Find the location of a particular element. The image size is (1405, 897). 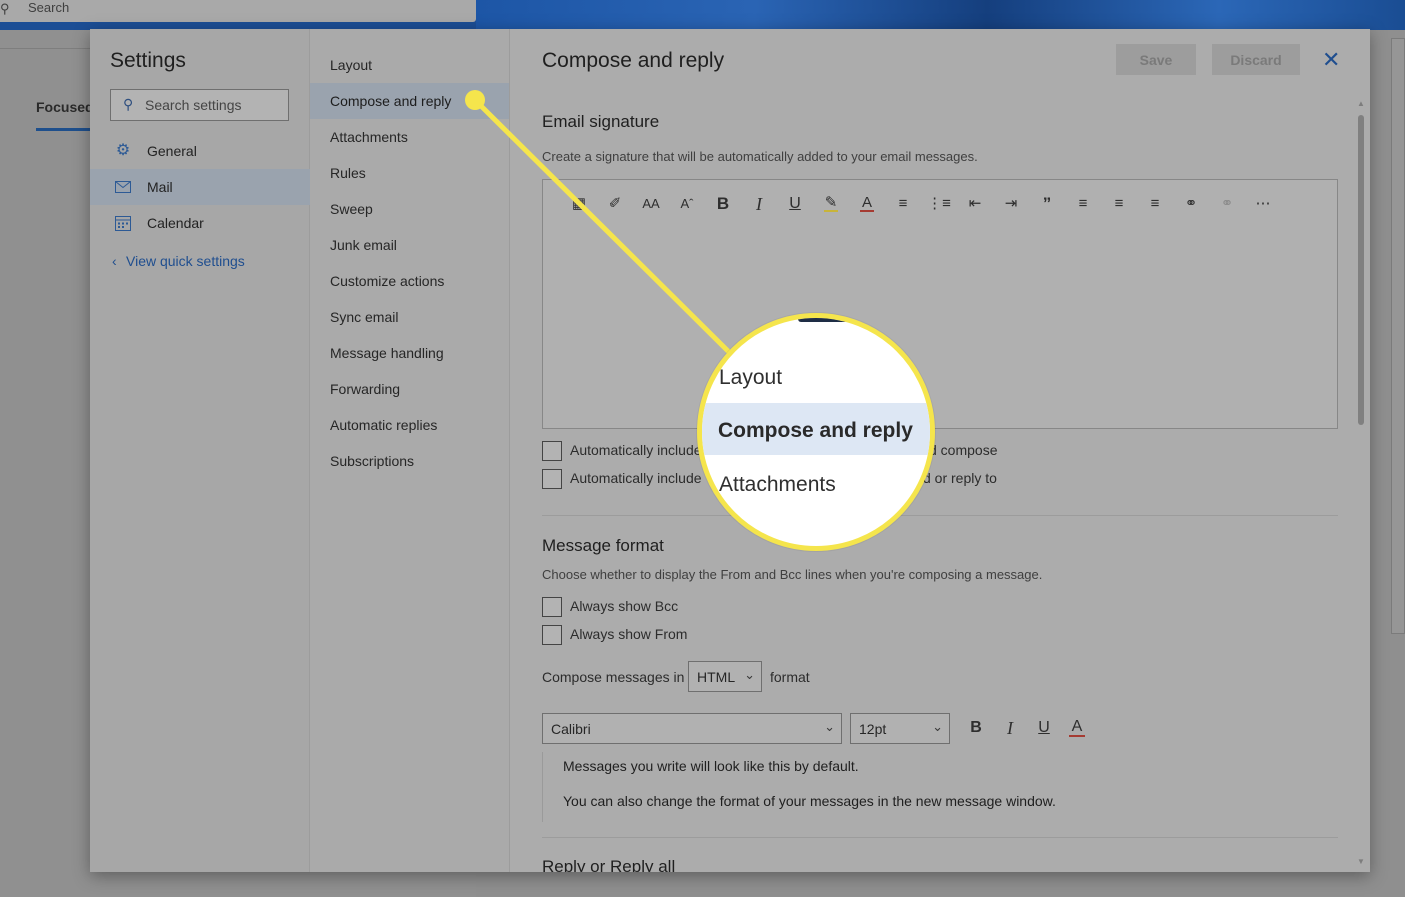

callout-magnifier: Layout Compose and reply Attachments is located at coordinates (816, 432).